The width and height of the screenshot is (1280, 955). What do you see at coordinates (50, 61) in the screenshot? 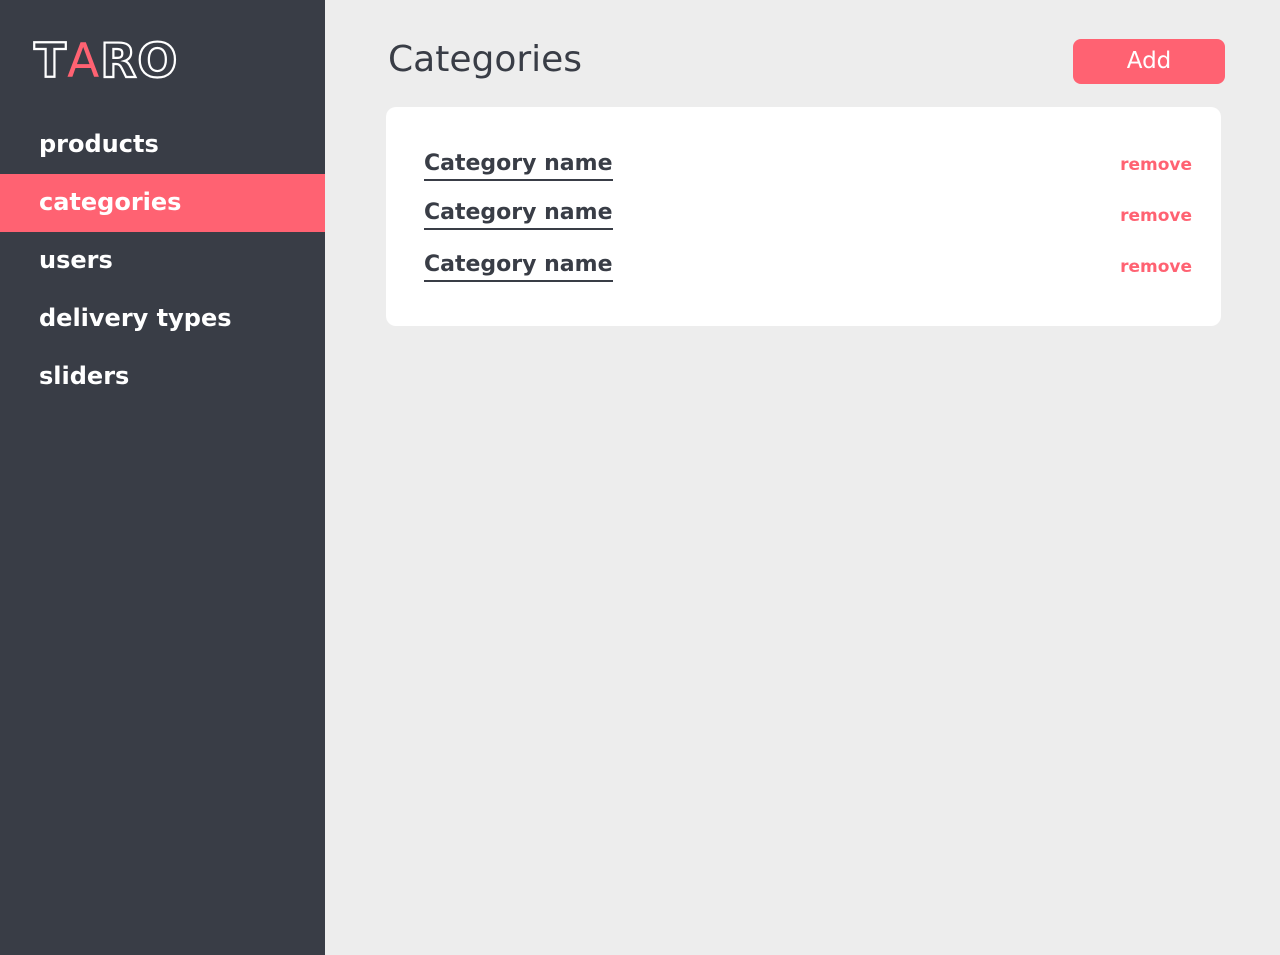
I see `logo-letter-t: T` at bounding box center [50, 61].